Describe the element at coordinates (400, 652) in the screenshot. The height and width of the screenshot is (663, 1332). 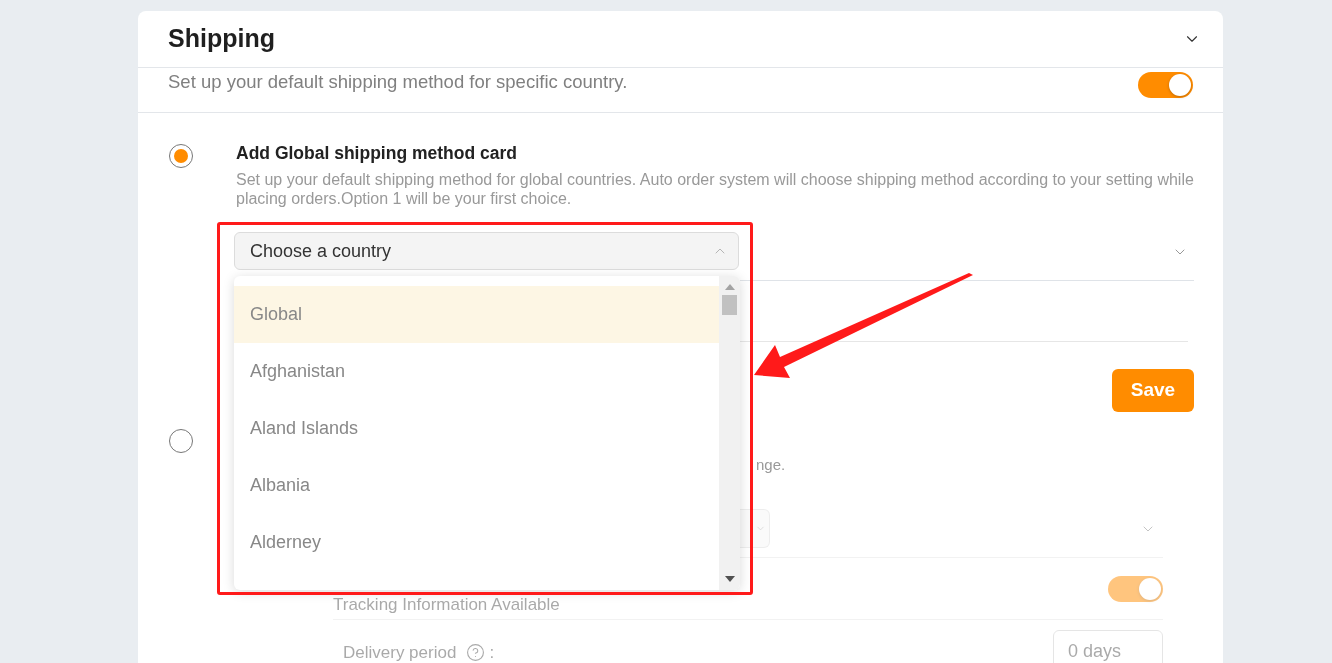
I see `delivery-period-label: Delivery period` at that location.